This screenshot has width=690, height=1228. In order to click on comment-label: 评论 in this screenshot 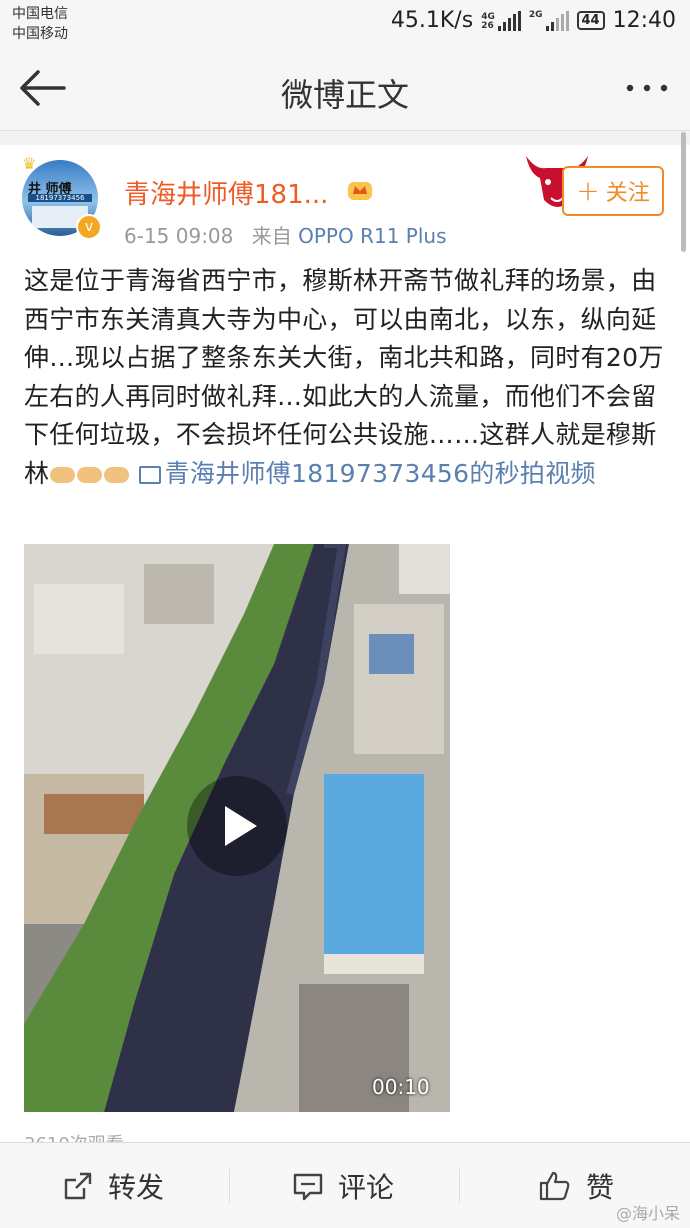, I will do `click(366, 1187)`.